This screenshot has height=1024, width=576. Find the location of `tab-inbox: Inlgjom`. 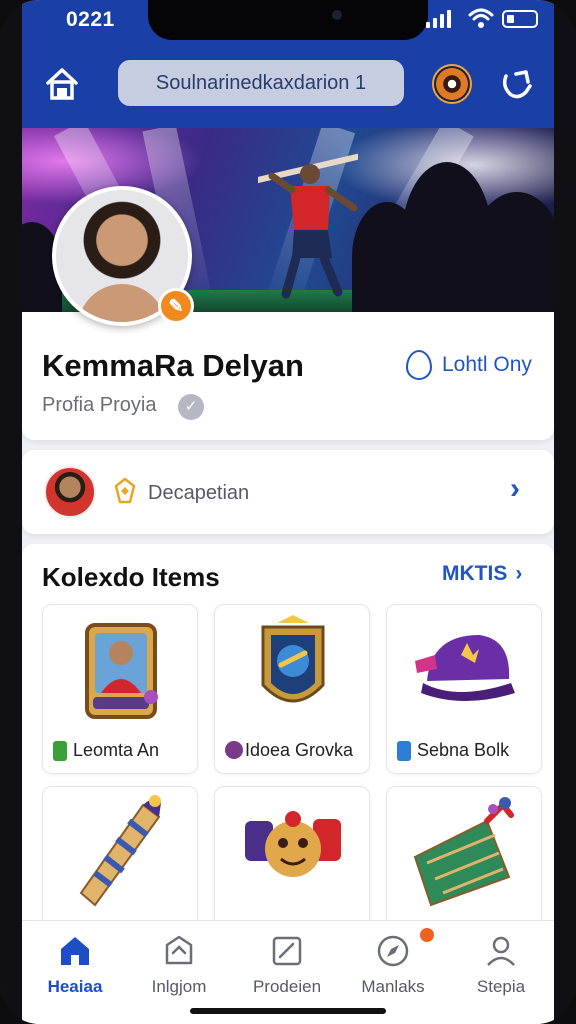

tab-inbox: Inlgjom is located at coordinates (179, 965).